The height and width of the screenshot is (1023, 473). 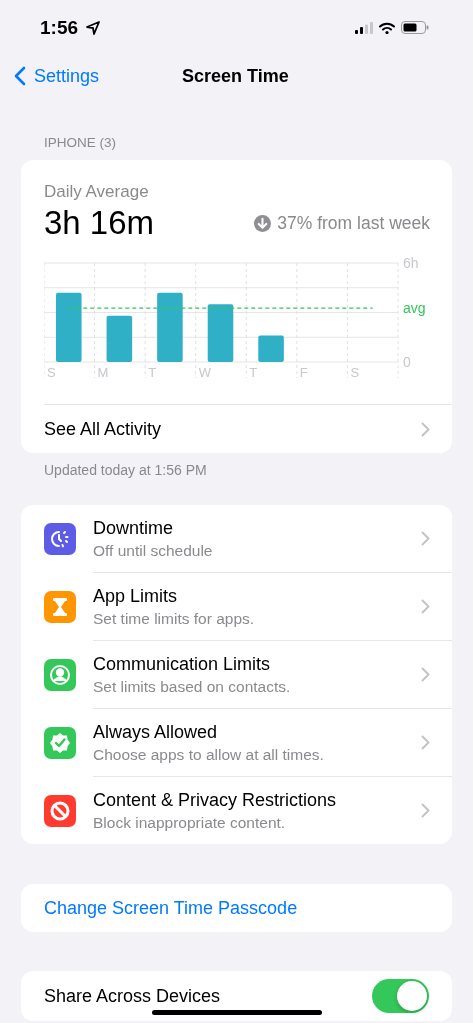 What do you see at coordinates (60, 743) in the screenshot?
I see `checkmark-badge-icon` at bounding box center [60, 743].